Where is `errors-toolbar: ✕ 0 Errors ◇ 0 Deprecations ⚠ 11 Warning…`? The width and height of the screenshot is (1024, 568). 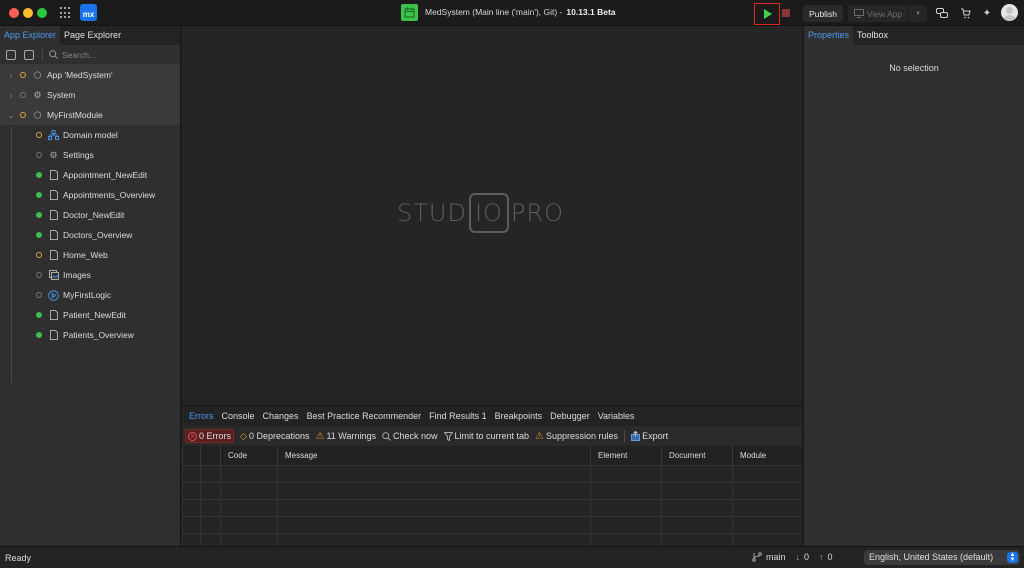
errors-toolbar: ✕ 0 Errors ◇ 0 Deprecations ⚠ 11 Warning… is located at coordinates (492, 436).